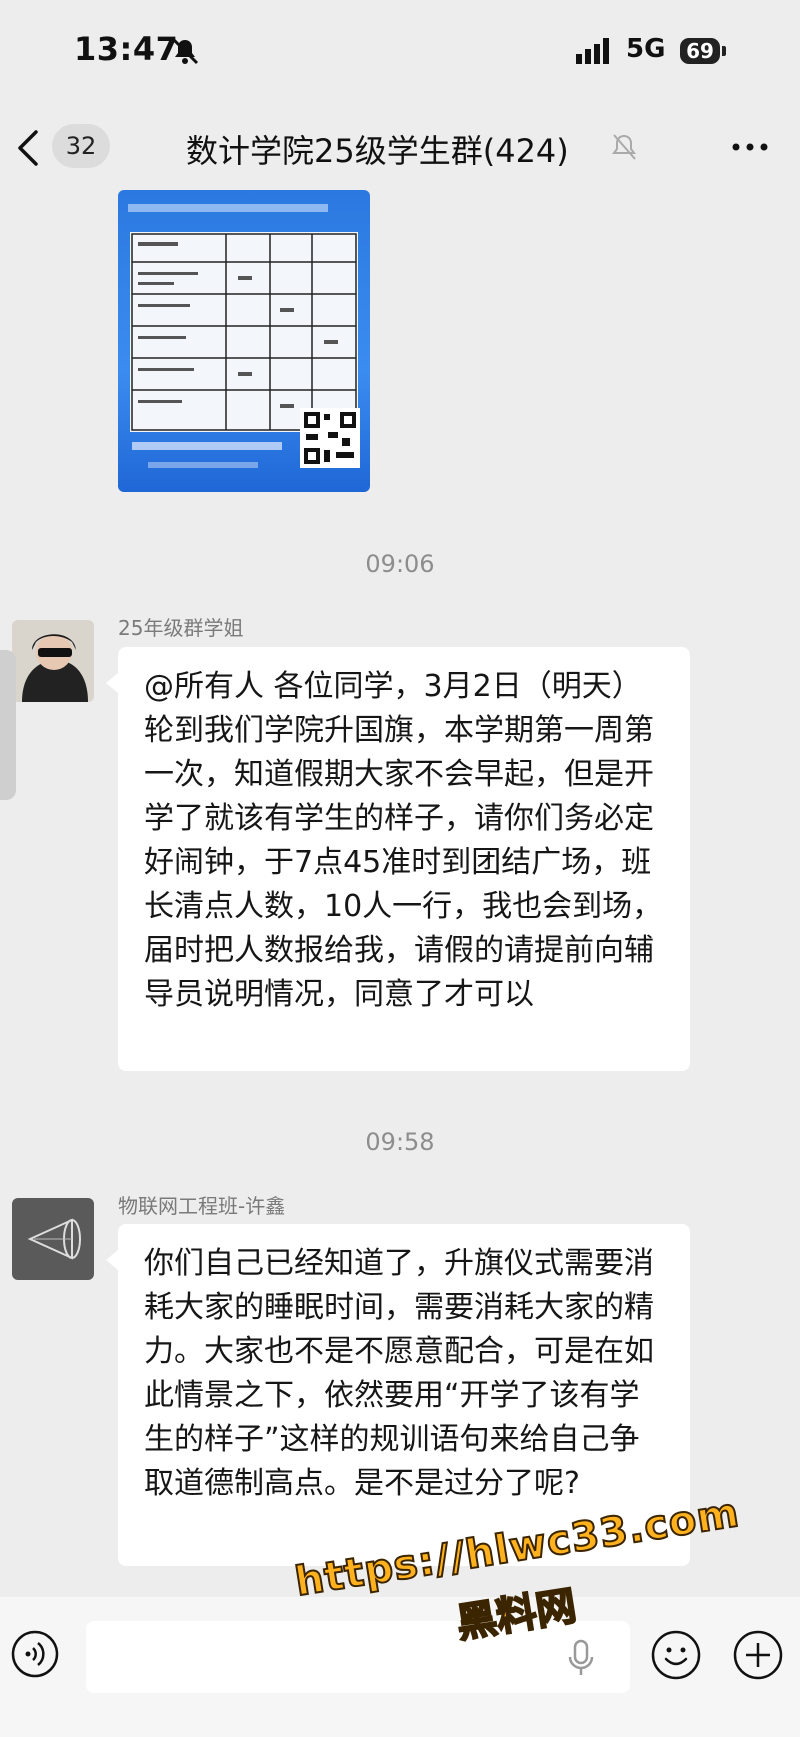 This screenshot has height=1737, width=800. I want to click on status-bar: 13:47 5G 69, so click(400, 50).